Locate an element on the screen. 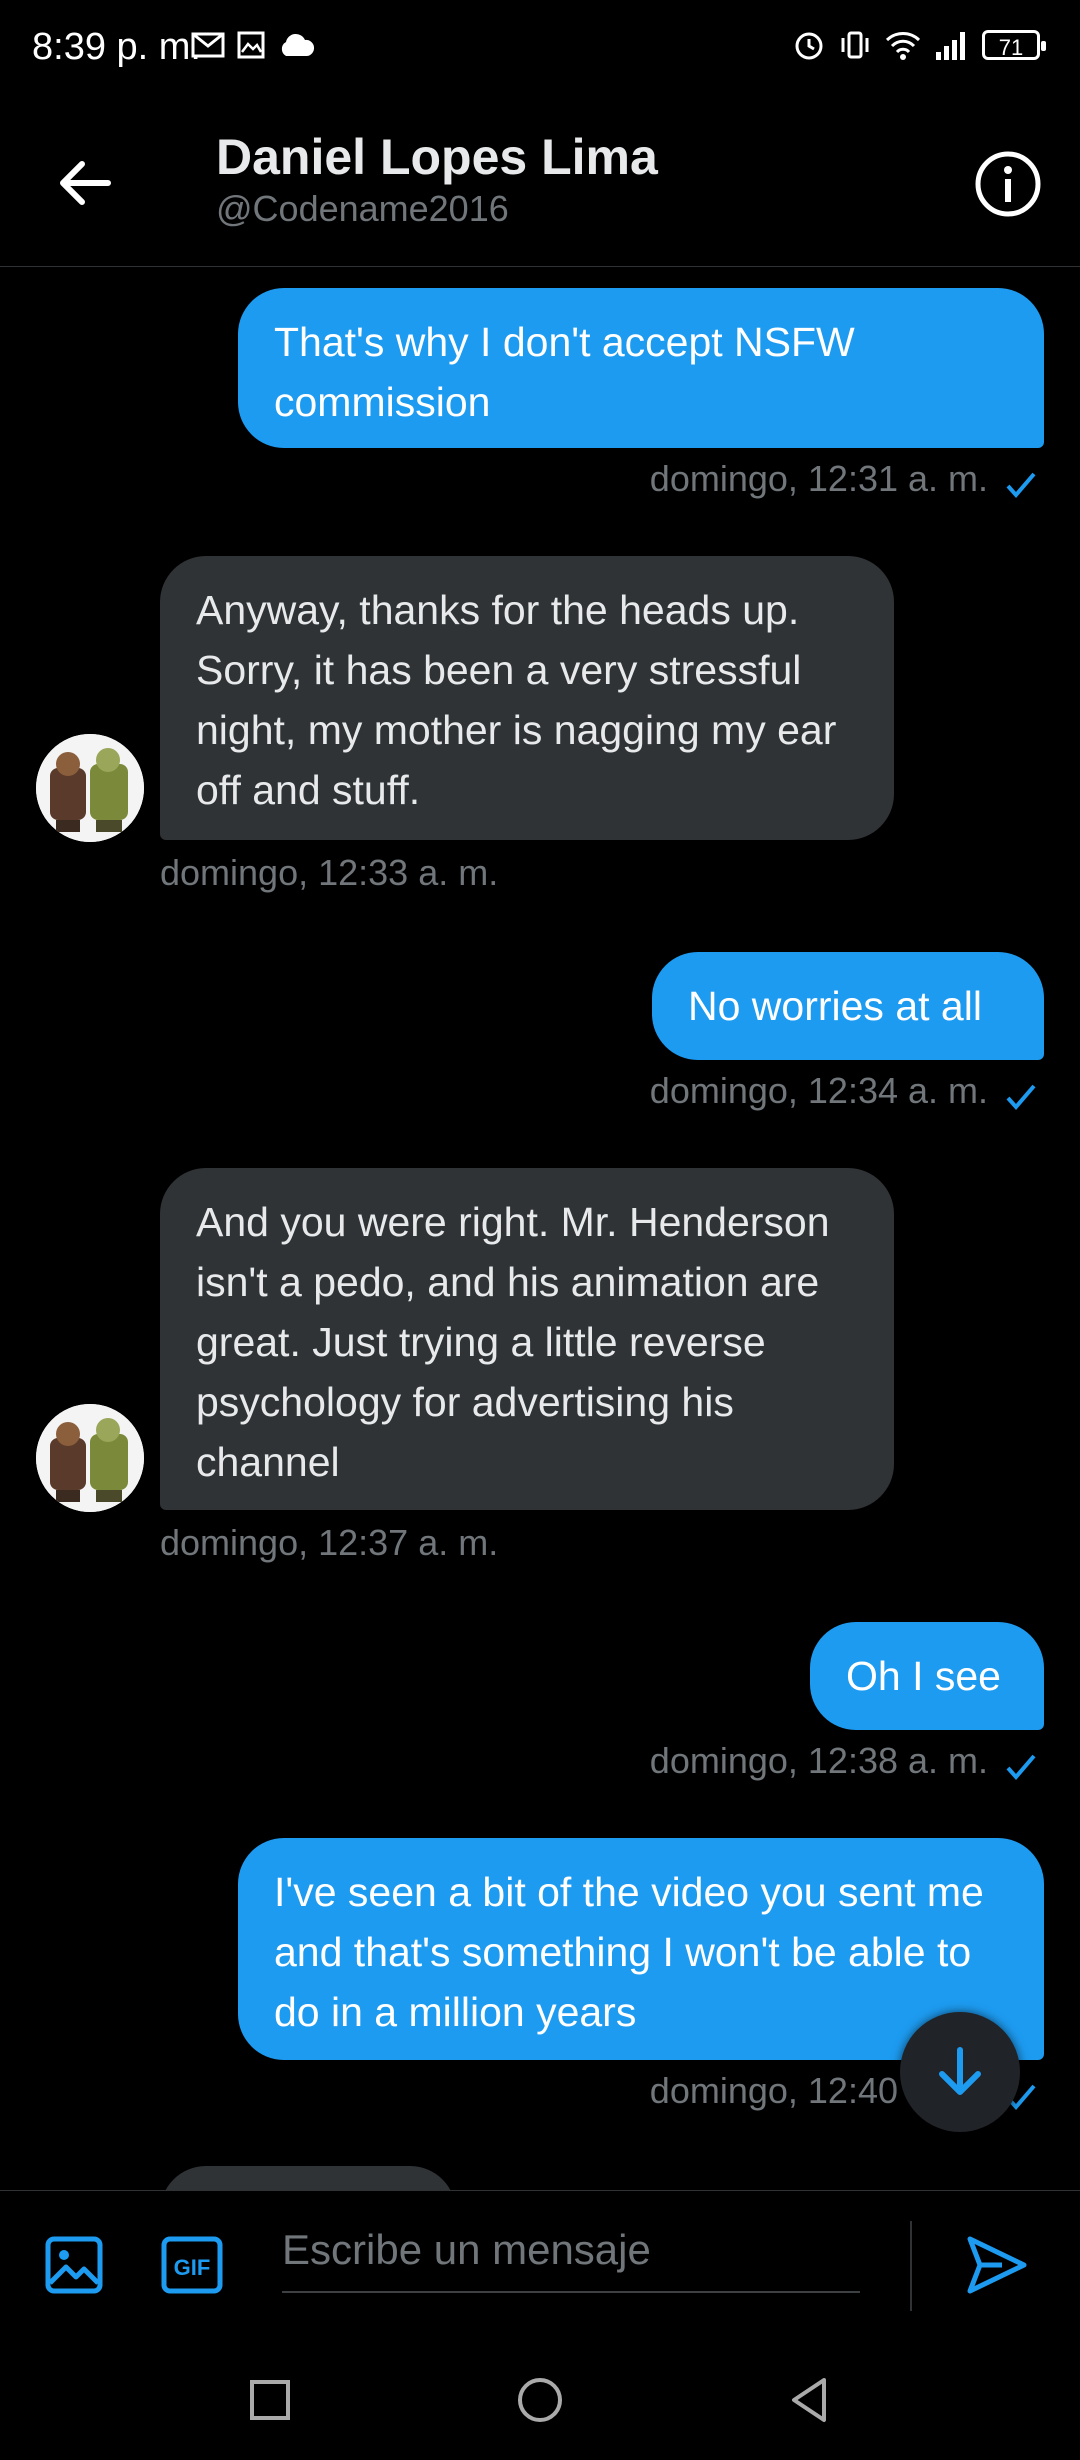 Image resolution: width=1080 pixels, height=2460 pixels. gif-button: GIF is located at coordinates (192, 2265).